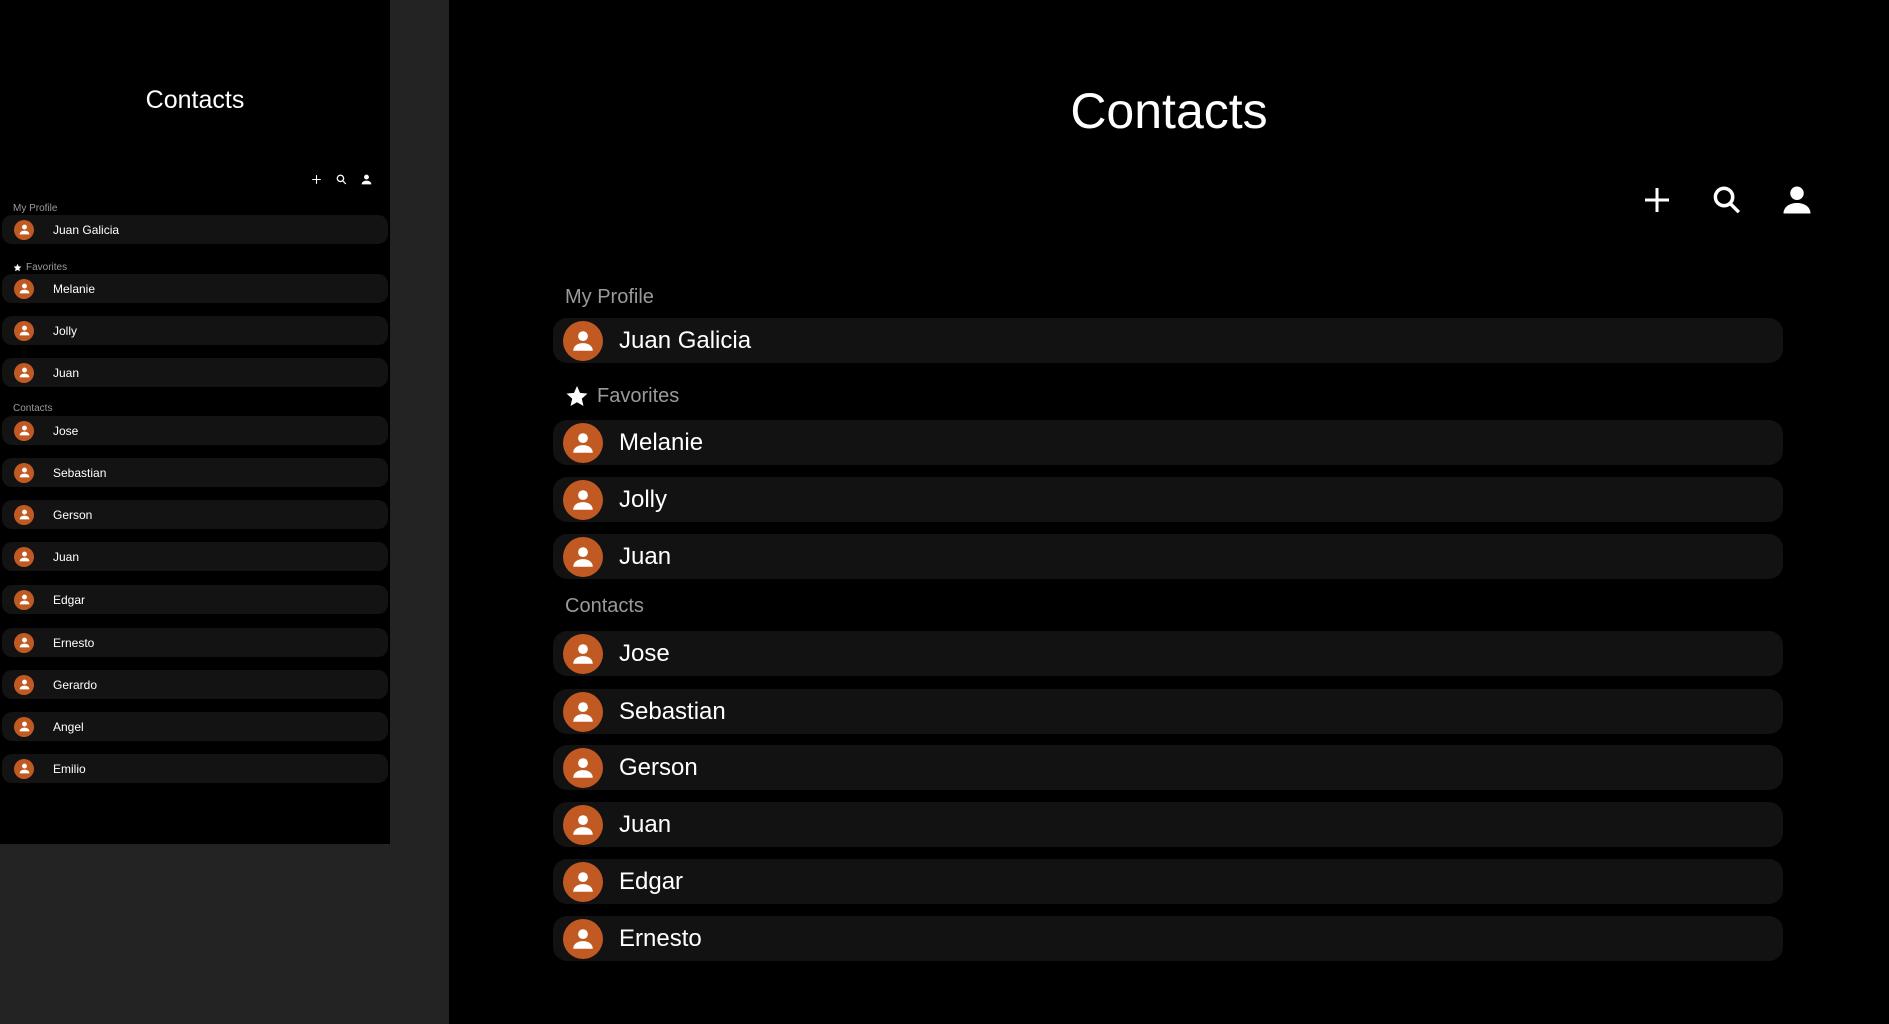  I want to click on list-item: Angel, so click(195, 726).